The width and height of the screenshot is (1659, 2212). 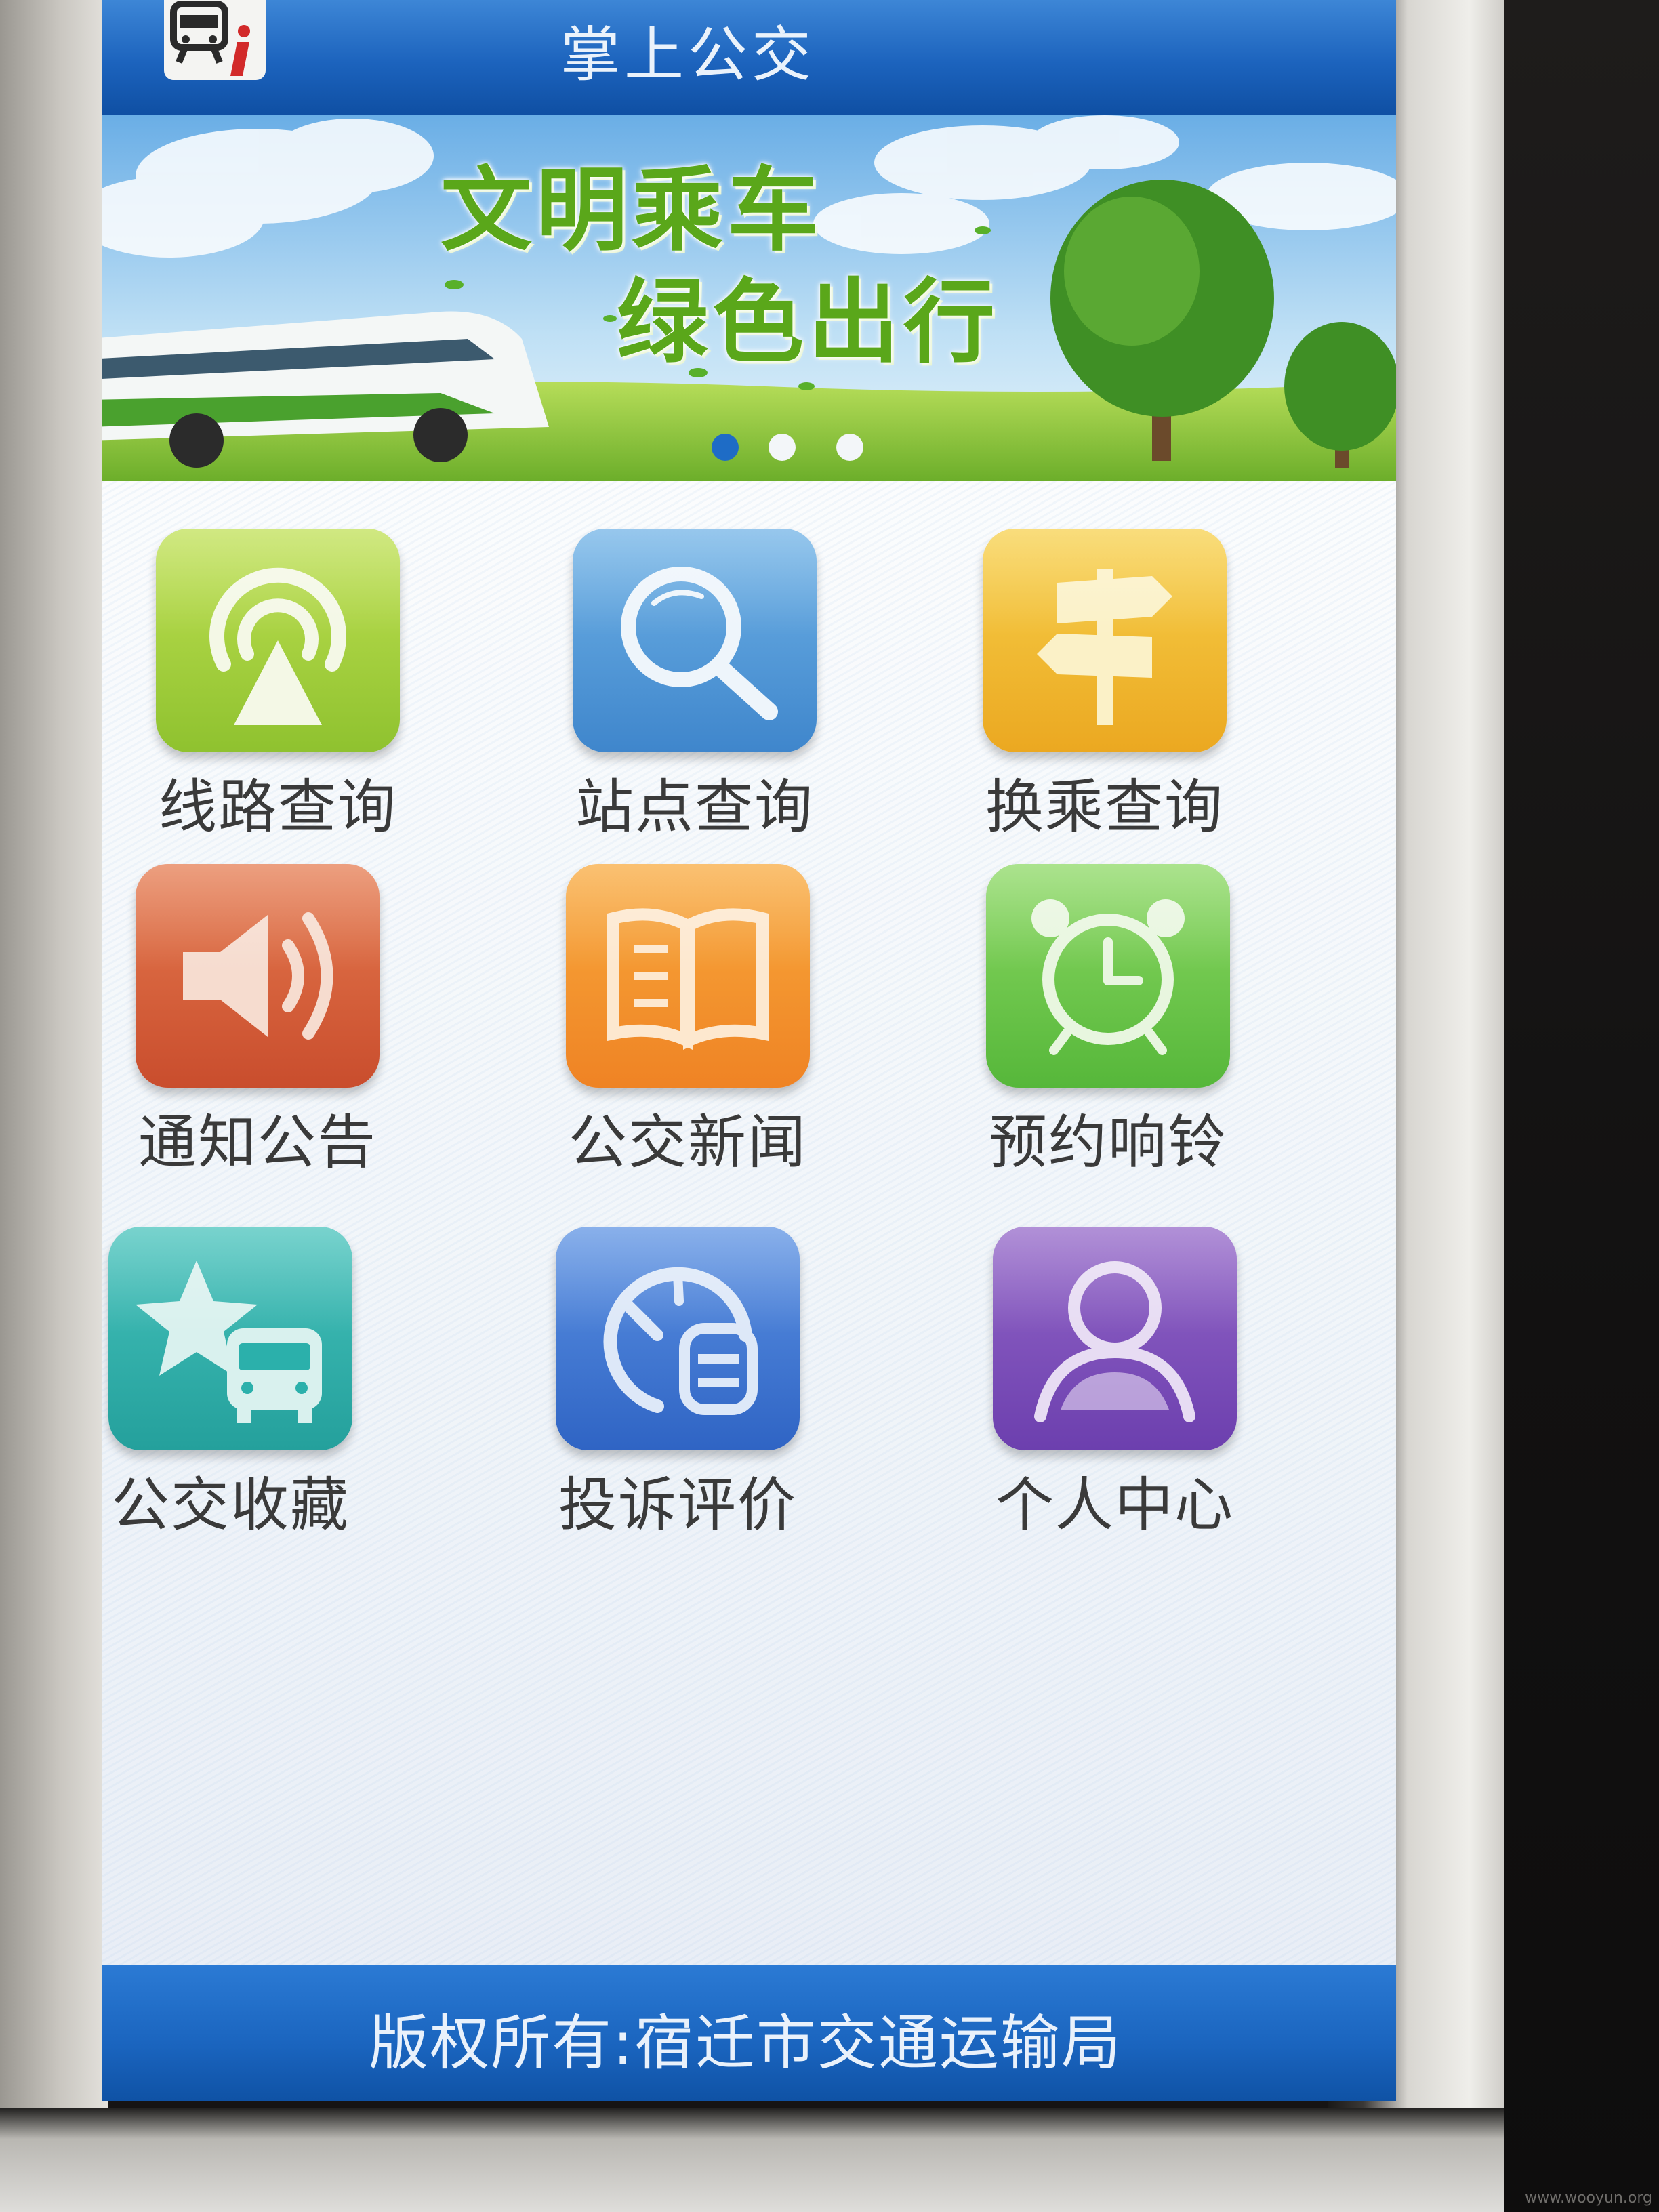 What do you see at coordinates (694, 807) in the screenshot?
I see `menu-item-label: 站点查询` at bounding box center [694, 807].